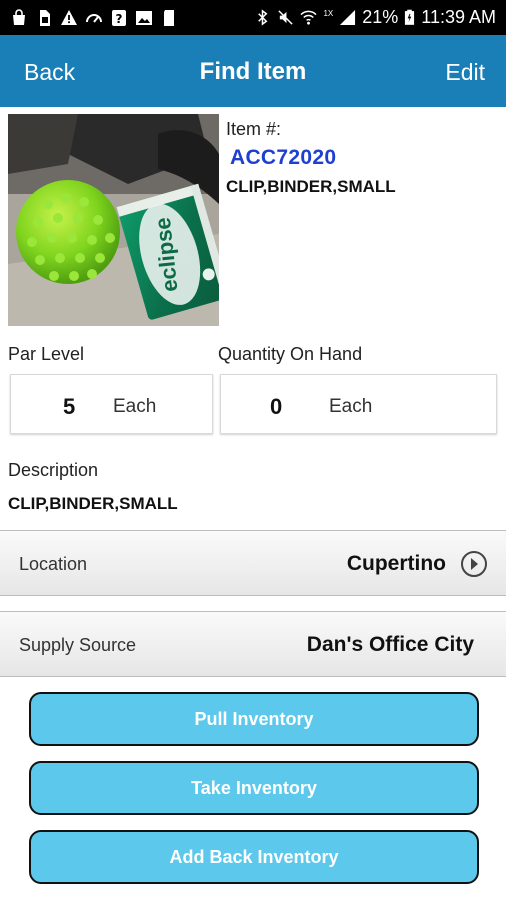 The image size is (506, 900). What do you see at coordinates (348, 17) in the screenshot?
I see `signal-icon` at bounding box center [348, 17].